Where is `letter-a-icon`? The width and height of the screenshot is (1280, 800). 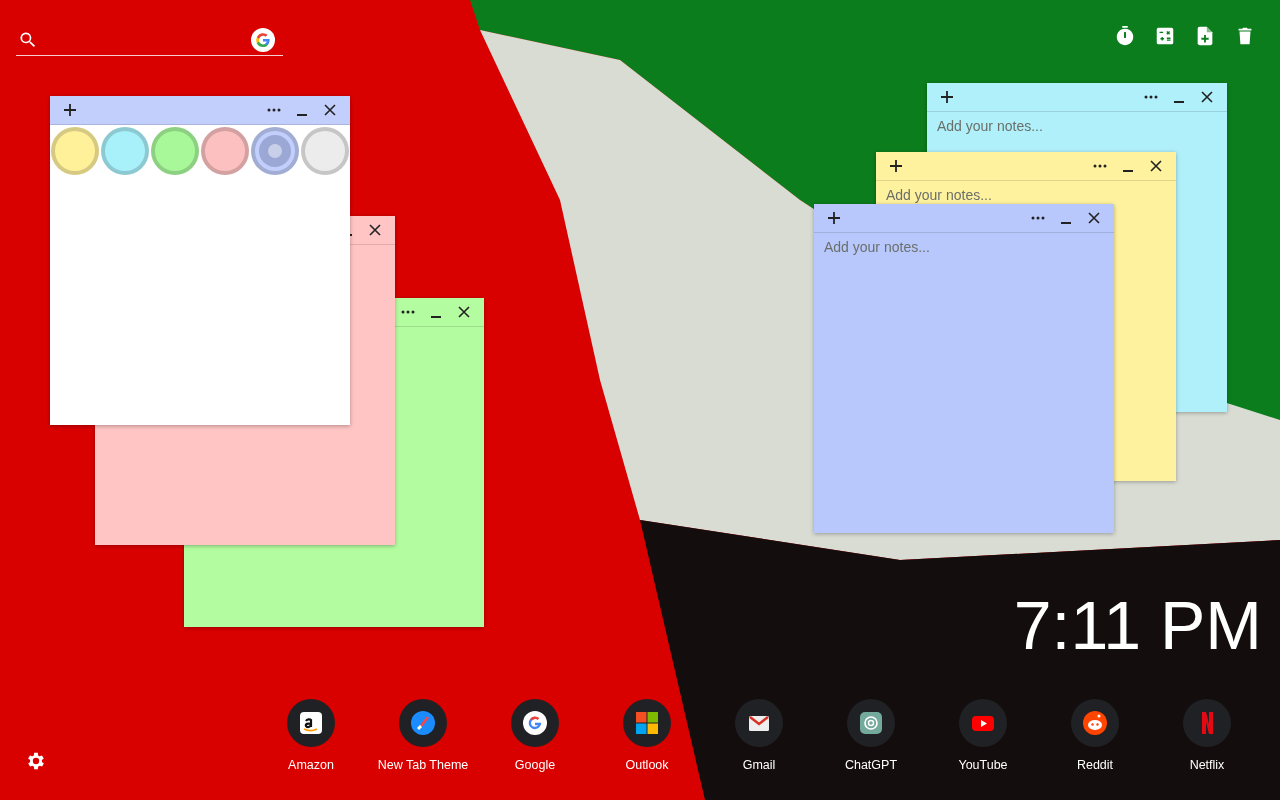 letter-a-icon is located at coordinates (311, 723).